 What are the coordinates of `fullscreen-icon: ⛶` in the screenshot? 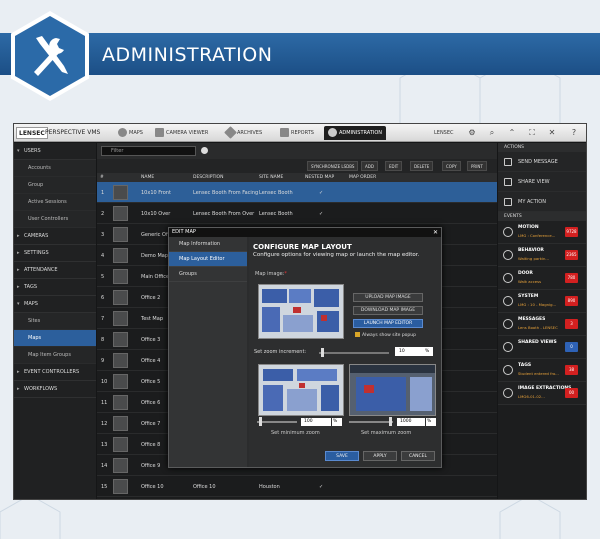 It's located at (532, 133).